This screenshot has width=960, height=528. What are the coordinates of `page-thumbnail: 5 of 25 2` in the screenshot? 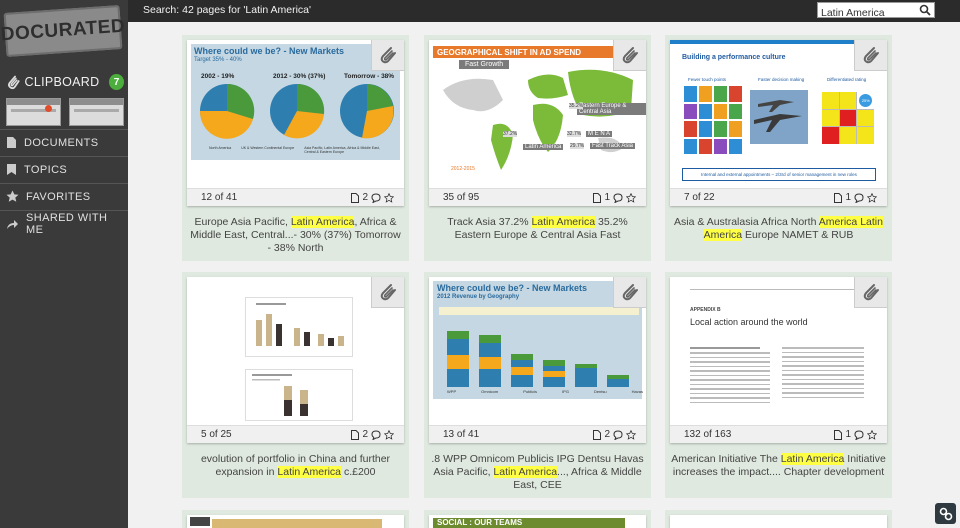 It's located at (295, 360).